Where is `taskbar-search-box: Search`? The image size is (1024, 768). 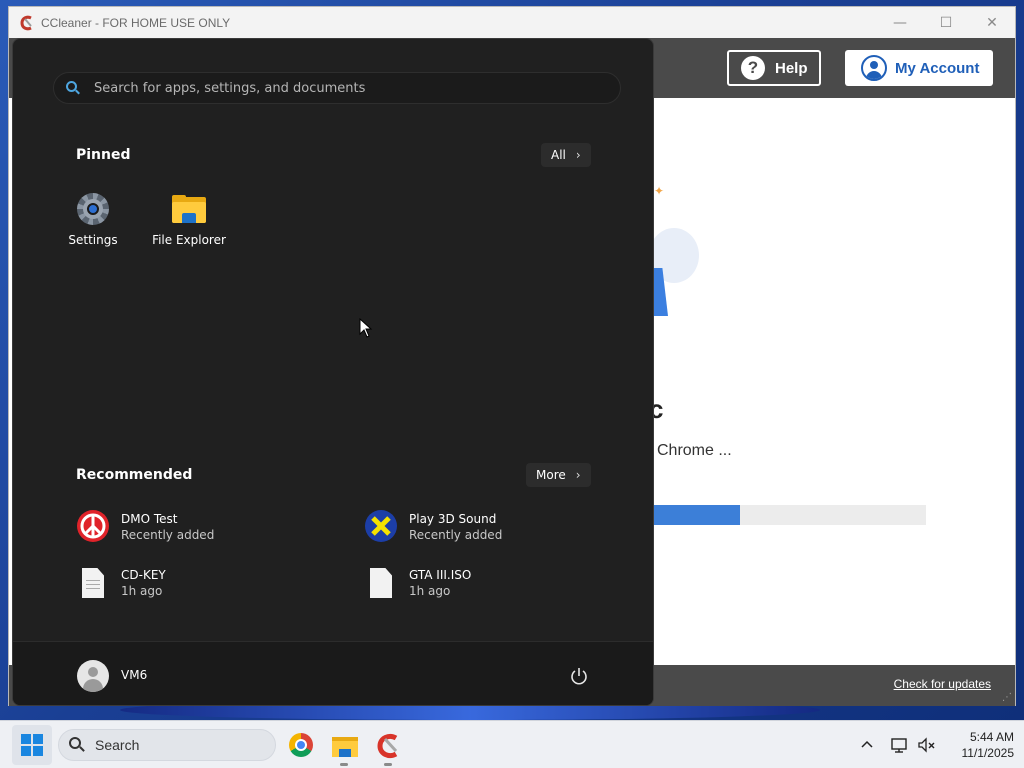
taskbar-search-box: Search is located at coordinates (167, 745).